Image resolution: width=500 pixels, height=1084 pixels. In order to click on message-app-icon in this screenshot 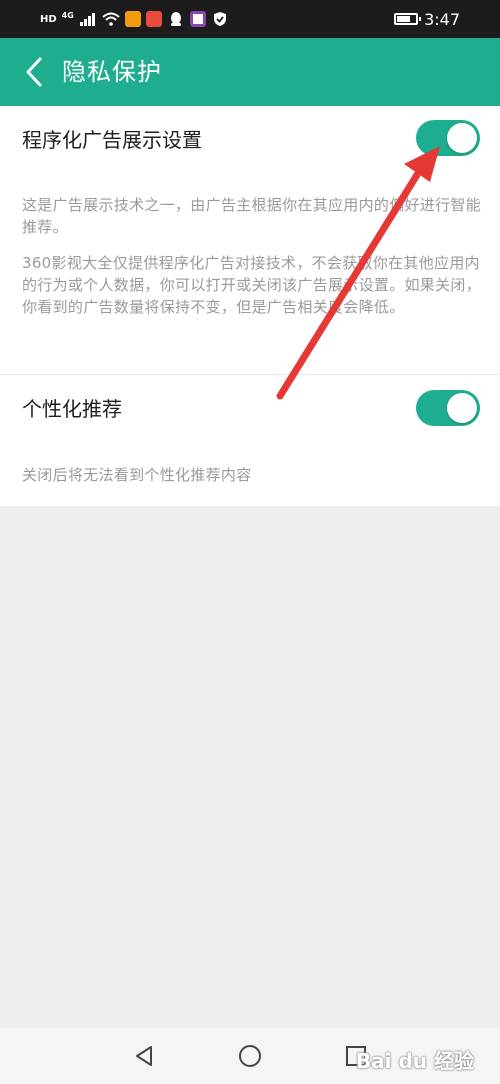, I will do `click(197, 19)`.